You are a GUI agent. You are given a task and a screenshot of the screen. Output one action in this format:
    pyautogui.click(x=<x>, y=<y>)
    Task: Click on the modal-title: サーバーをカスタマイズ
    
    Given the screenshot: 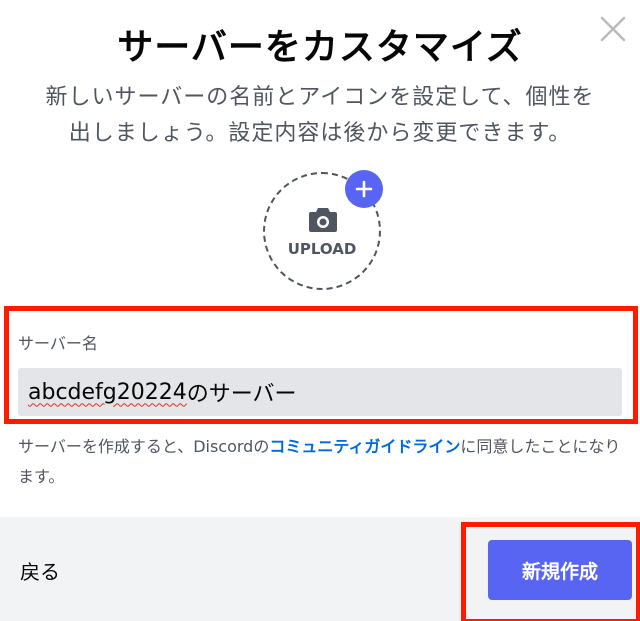 What is the action you would take?
    pyautogui.click(x=320, y=47)
    